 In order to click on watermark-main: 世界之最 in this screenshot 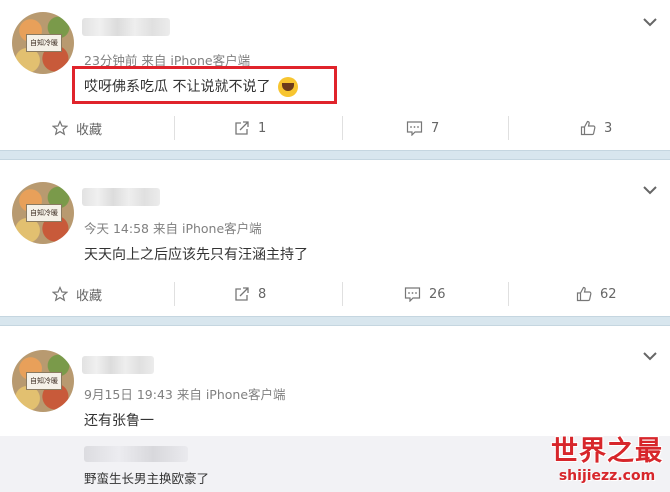, I will do `click(607, 451)`.